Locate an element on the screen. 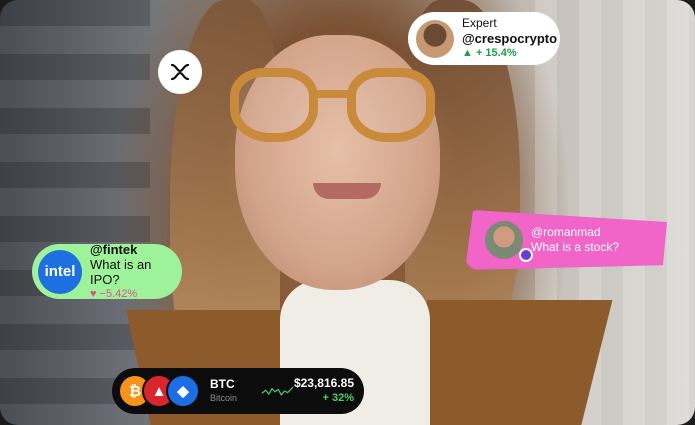 The height and width of the screenshot is (425, 695). fintek-message: What is an IPO? is located at coordinates (121, 271).